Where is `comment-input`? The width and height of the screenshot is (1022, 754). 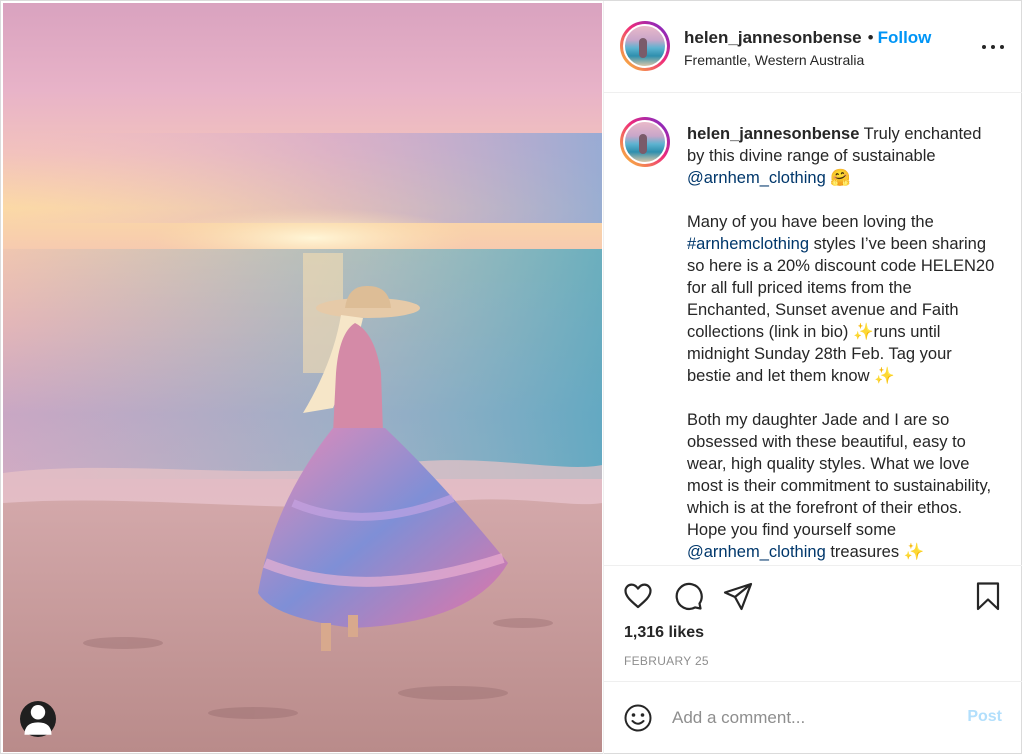
comment-input is located at coordinates (807, 718).